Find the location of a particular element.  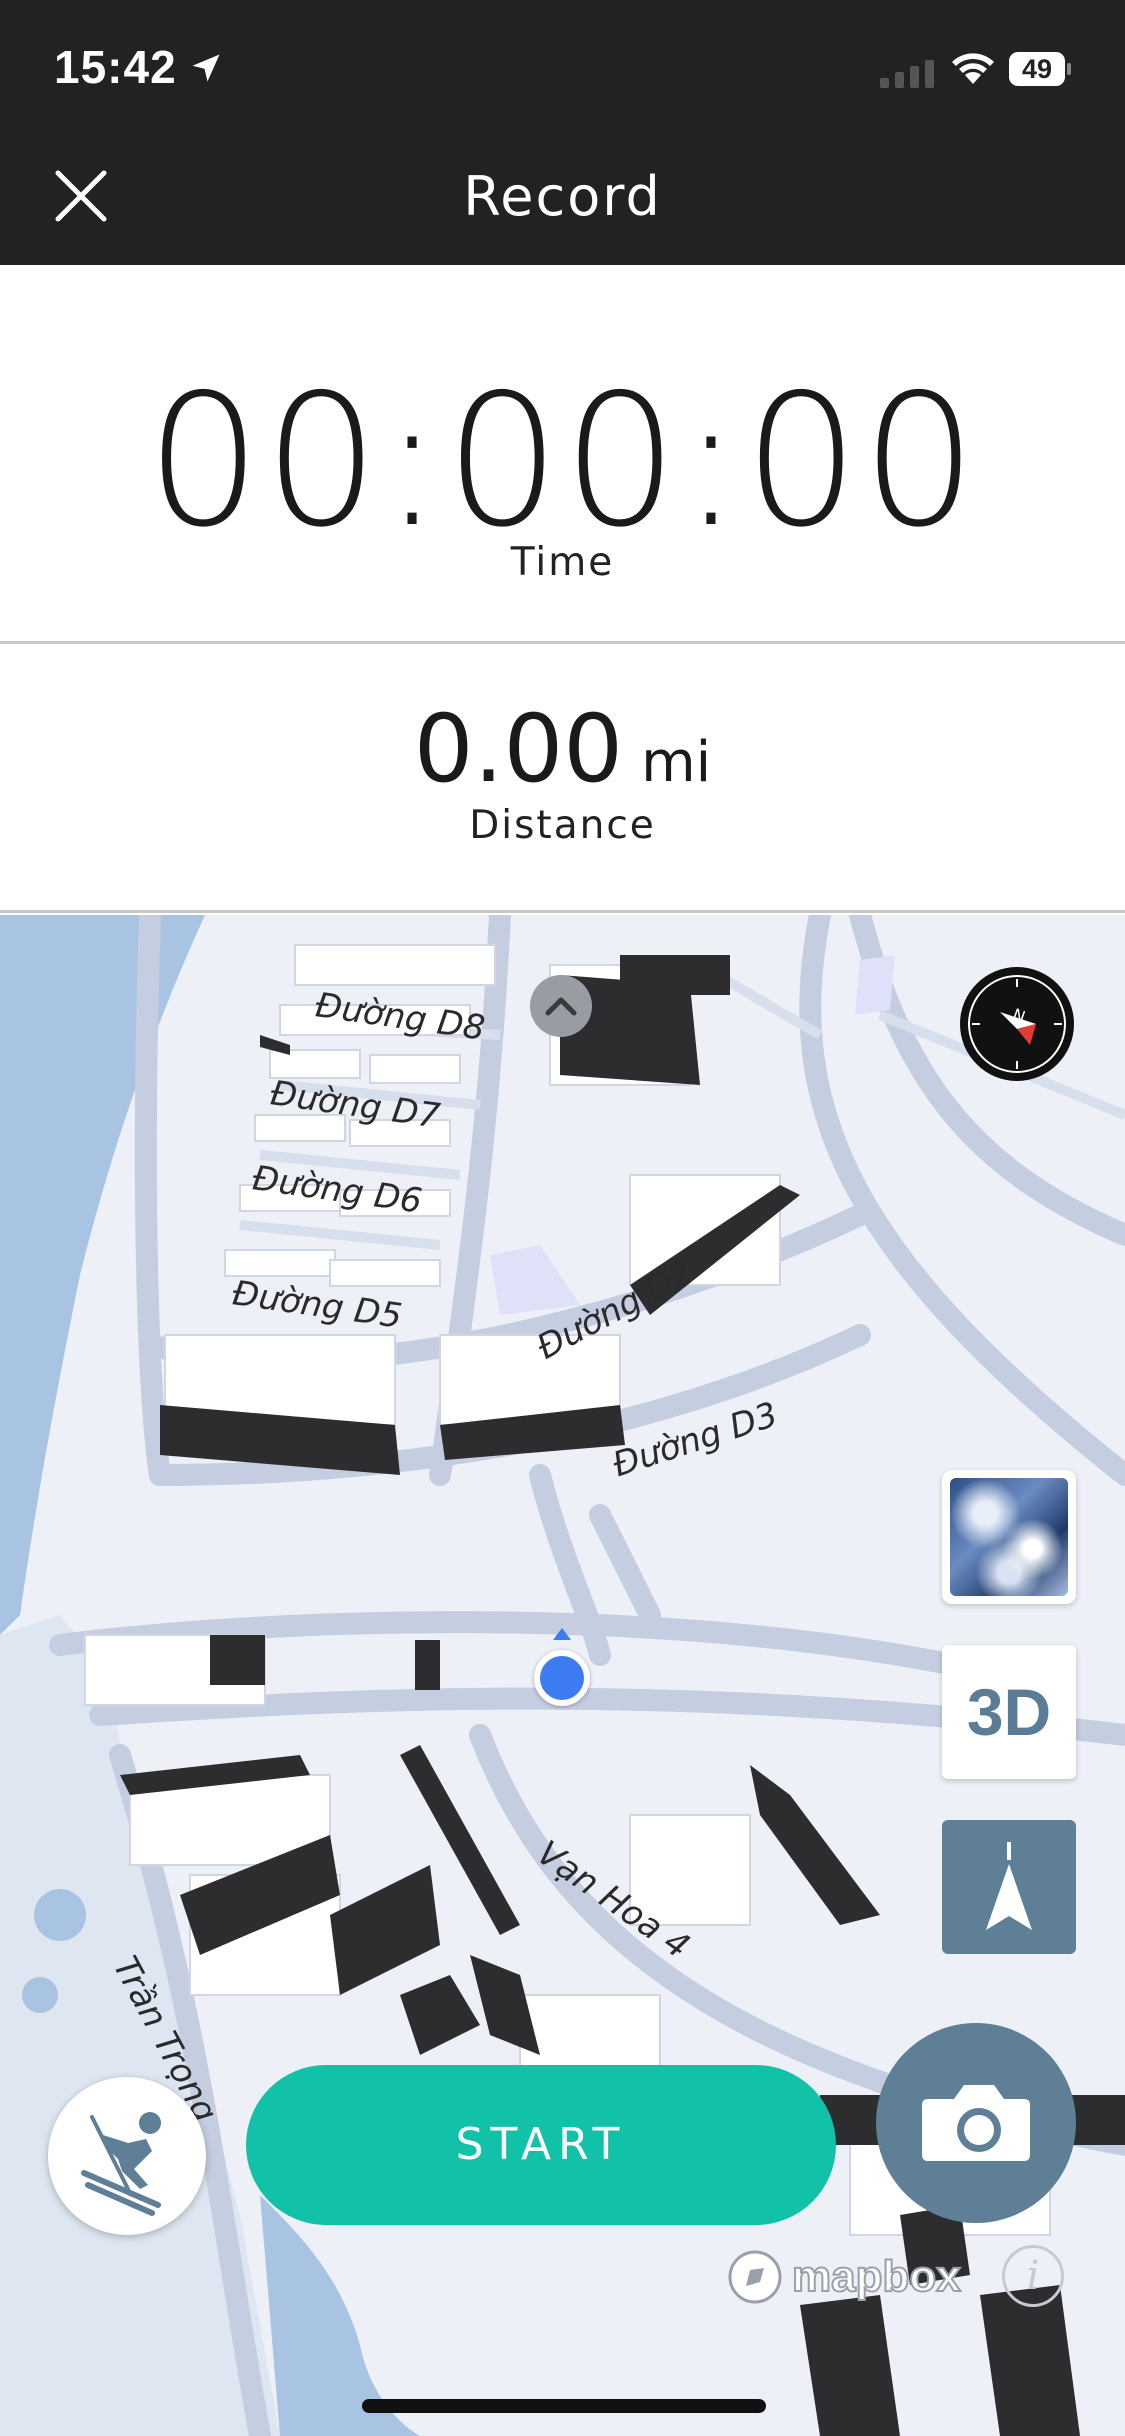

distance-value: 0.00 is located at coordinates (518, 749).